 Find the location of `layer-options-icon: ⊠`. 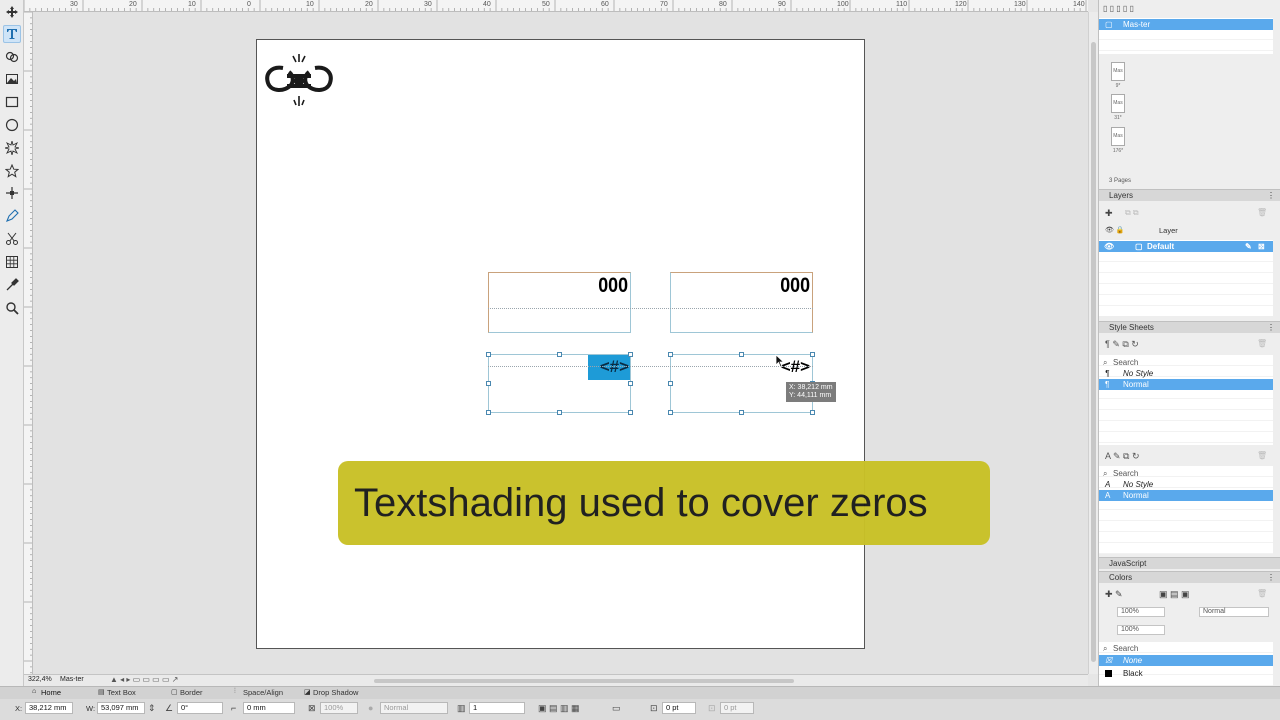

layer-options-icon: ⊠ is located at coordinates (1261, 246).